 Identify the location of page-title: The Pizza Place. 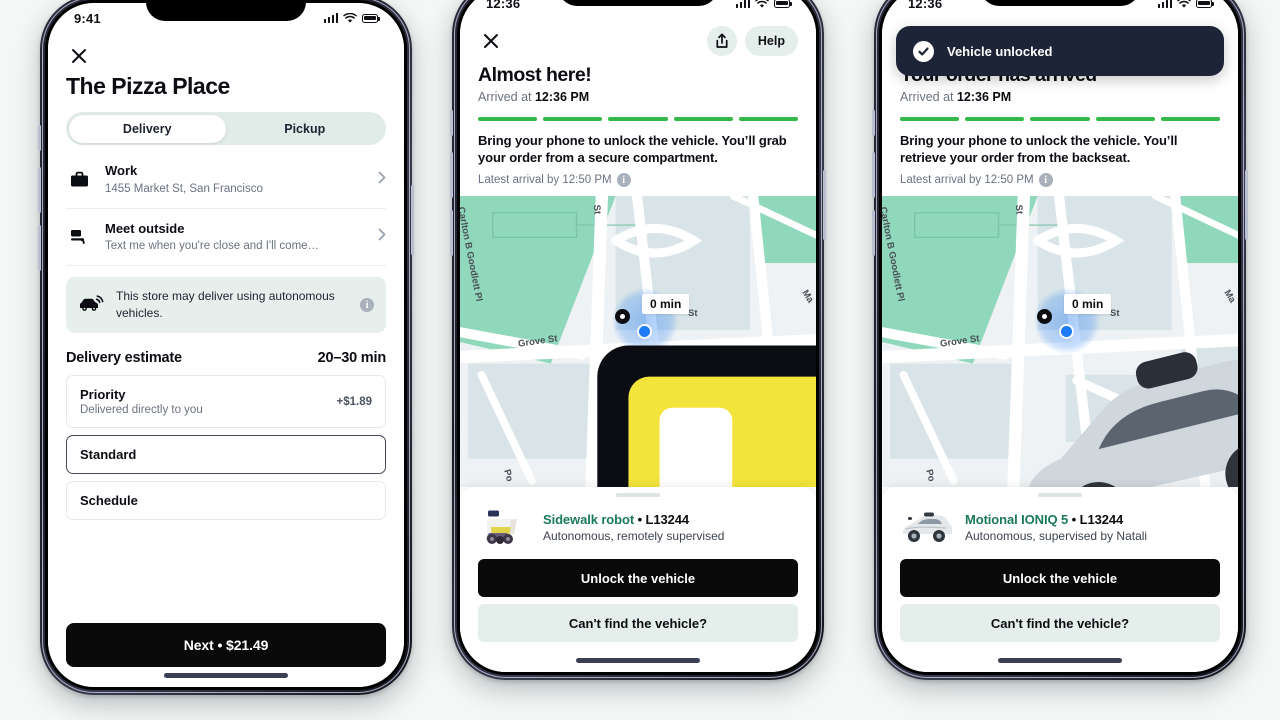
(148, 86).